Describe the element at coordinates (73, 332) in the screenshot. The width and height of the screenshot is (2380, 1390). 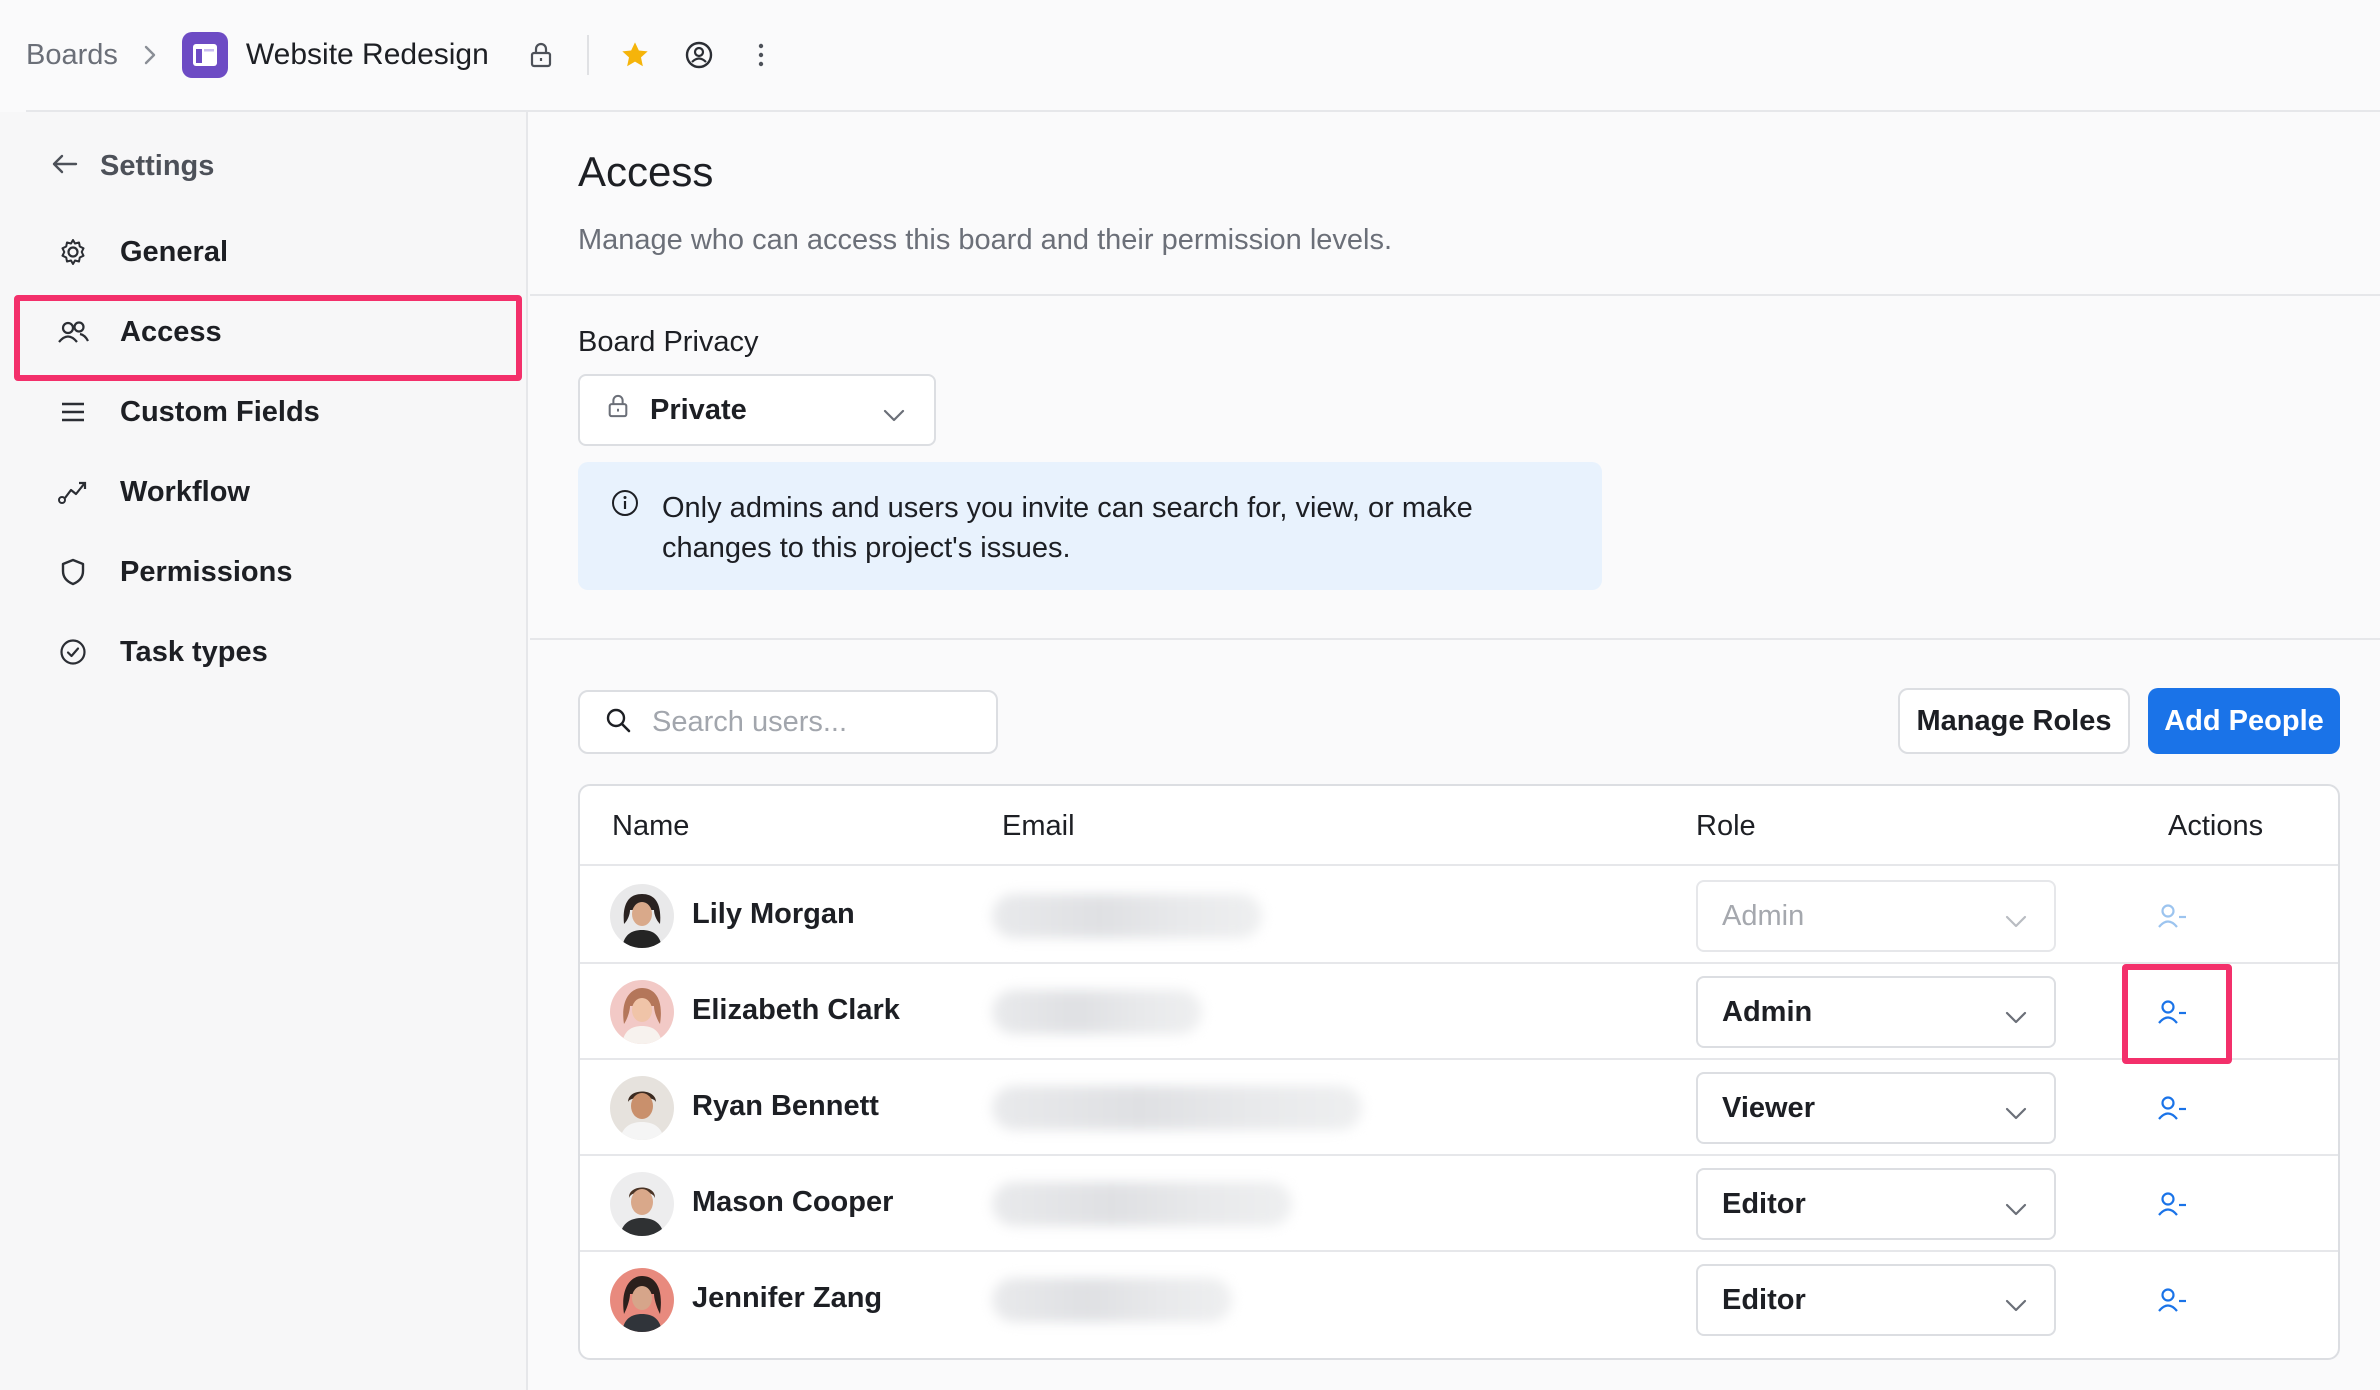
I see `users-icon` at that location.